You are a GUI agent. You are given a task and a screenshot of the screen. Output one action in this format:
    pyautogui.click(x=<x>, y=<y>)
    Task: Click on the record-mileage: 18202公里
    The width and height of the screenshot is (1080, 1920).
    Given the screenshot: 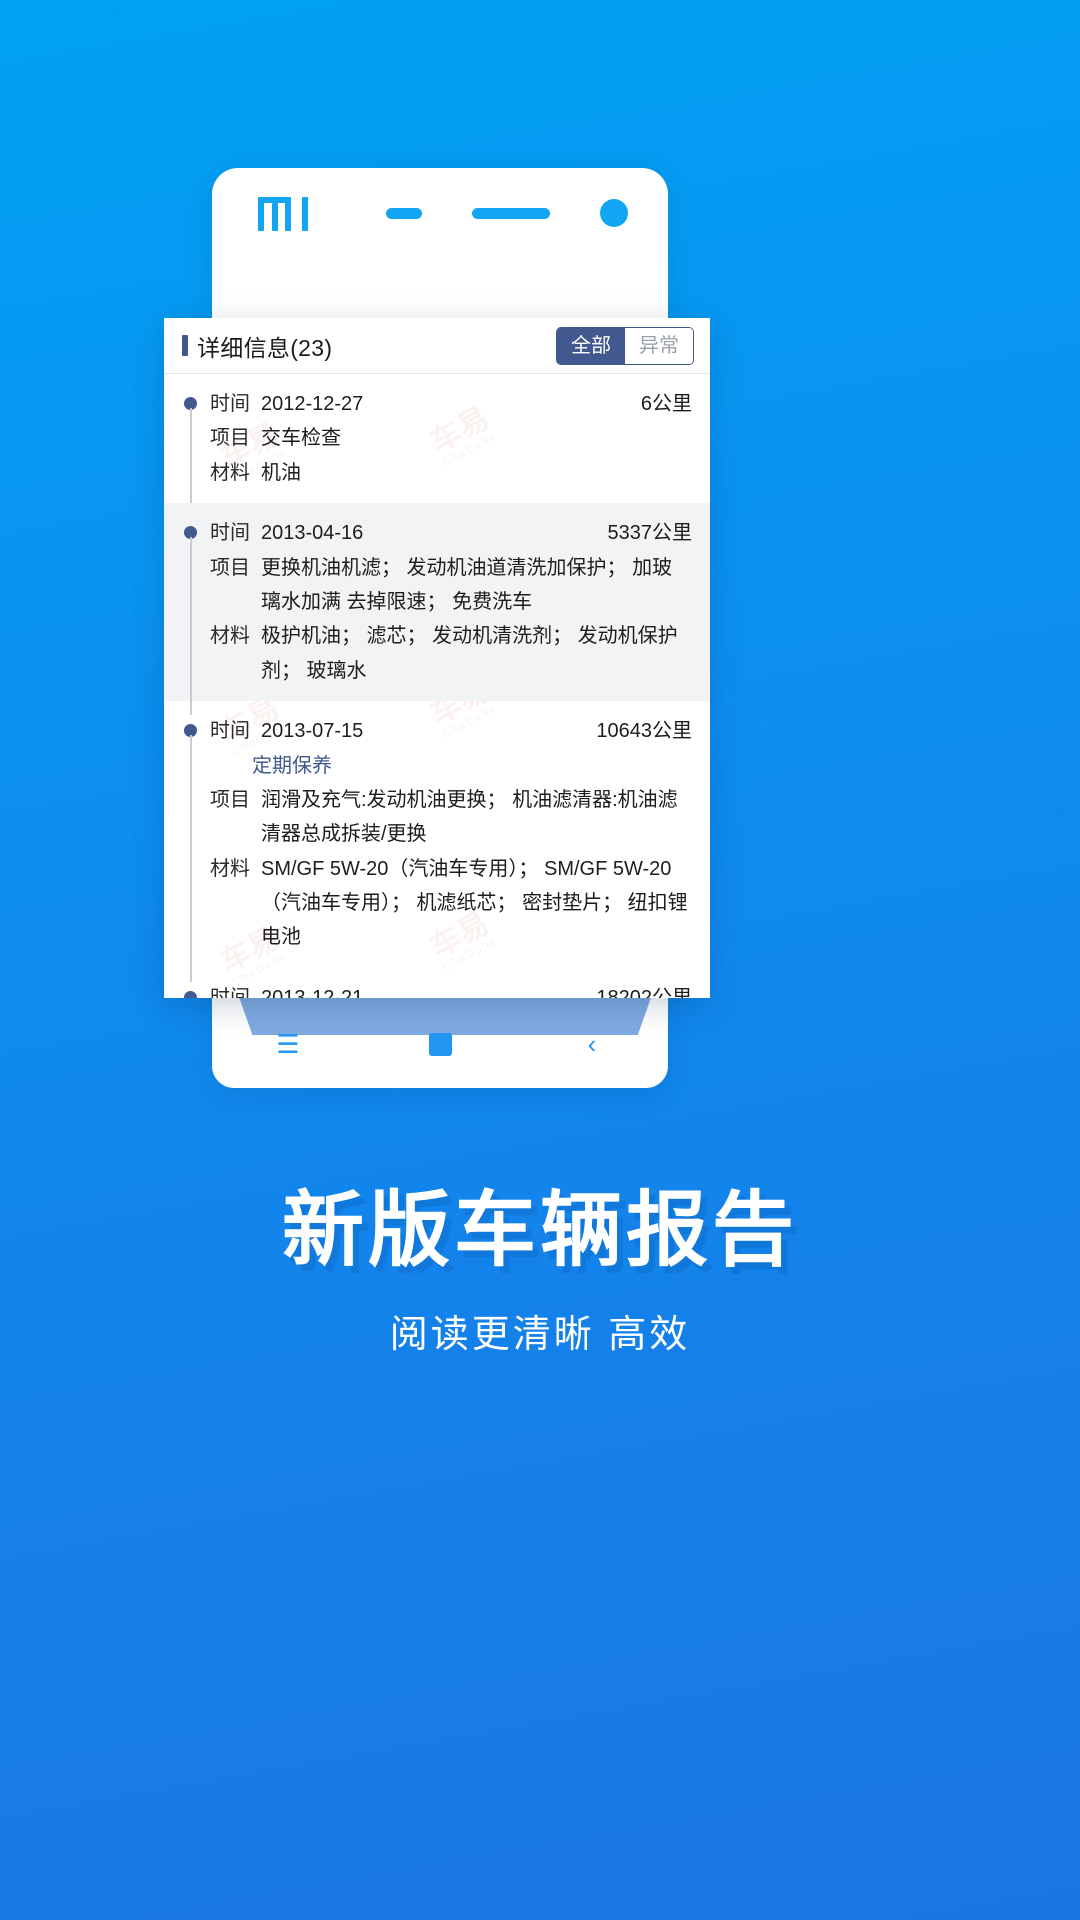 What is the action you would take?
    pyautogui.click(x=644, y=992)
    